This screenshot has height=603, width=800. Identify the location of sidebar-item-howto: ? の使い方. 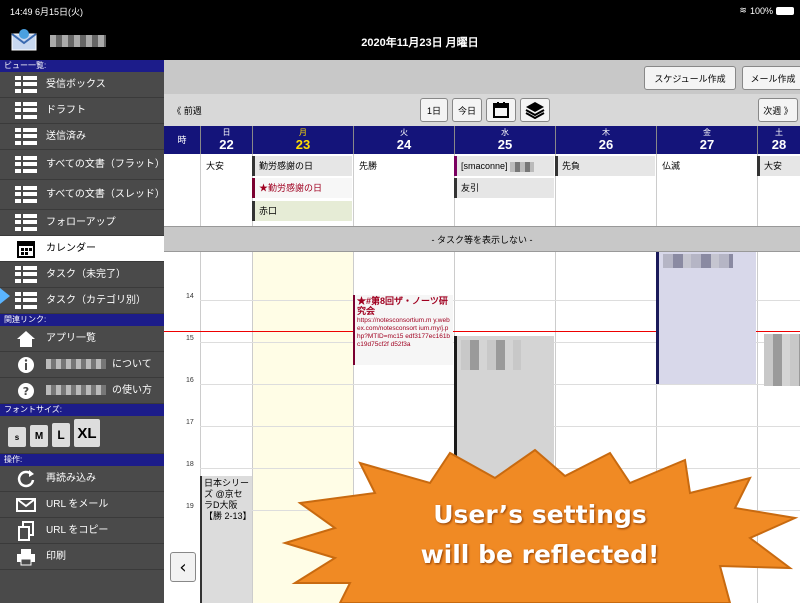
(82, 391).